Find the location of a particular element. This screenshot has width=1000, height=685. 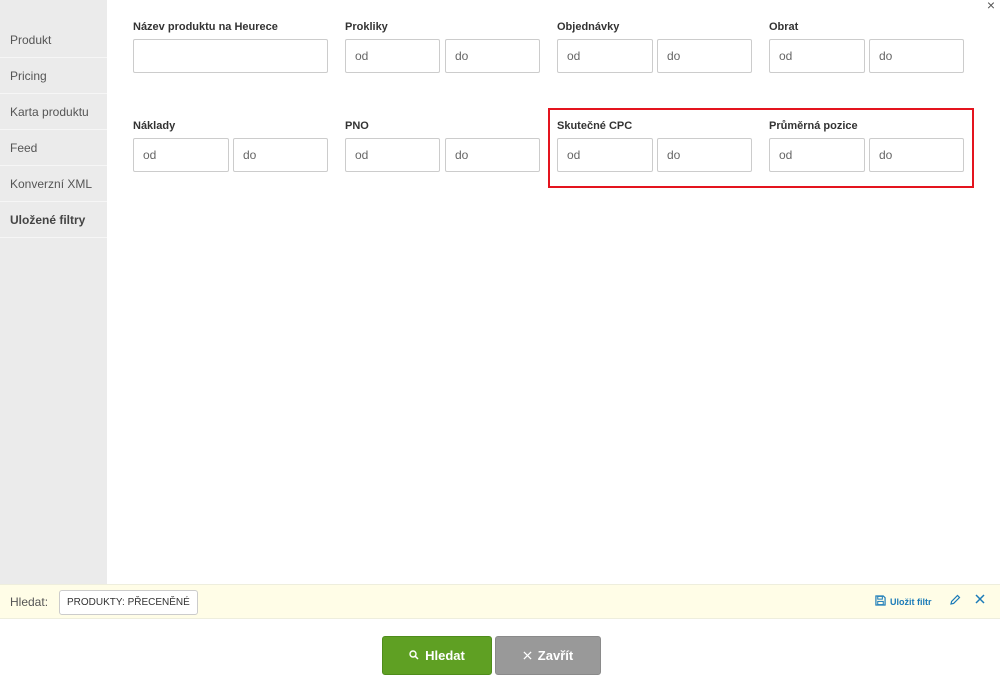

sidebar-item-feed: Feed is located at coordinates (53, 148).